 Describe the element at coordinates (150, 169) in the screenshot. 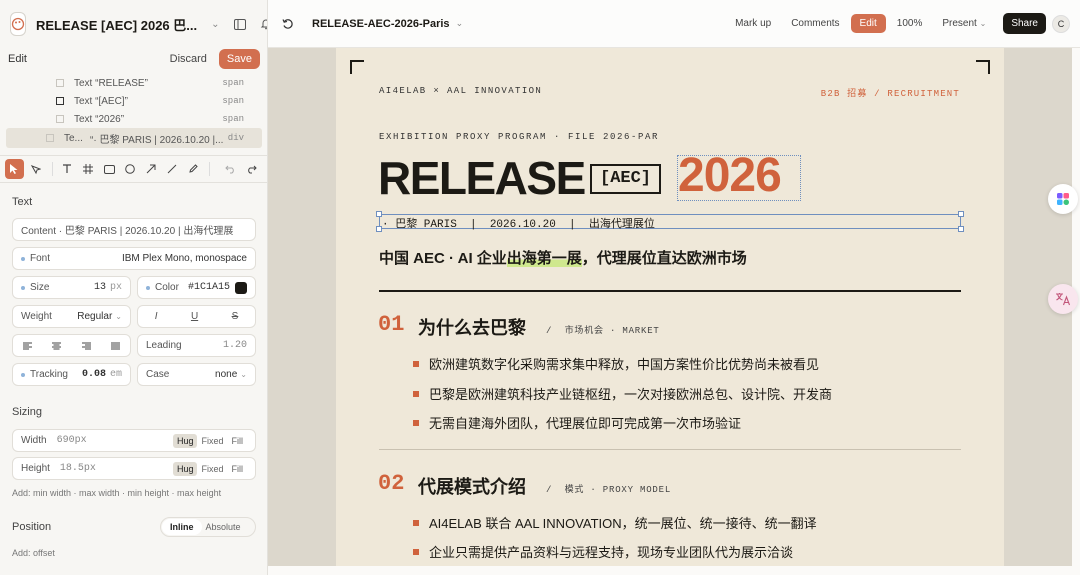

I see `arrow-icon` at that location.